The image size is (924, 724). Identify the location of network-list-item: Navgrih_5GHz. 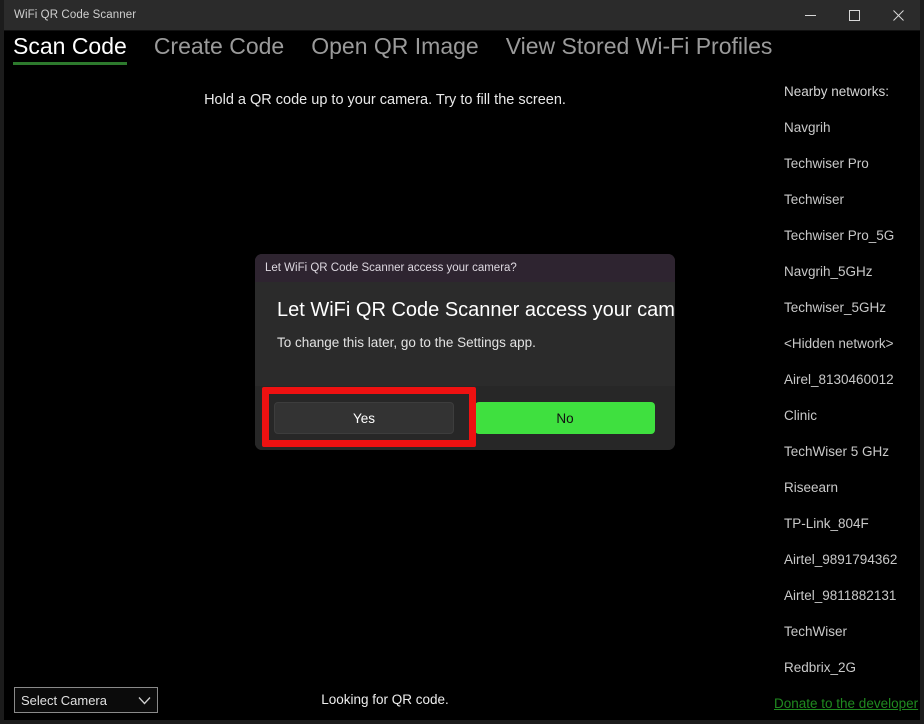
(828, 272).